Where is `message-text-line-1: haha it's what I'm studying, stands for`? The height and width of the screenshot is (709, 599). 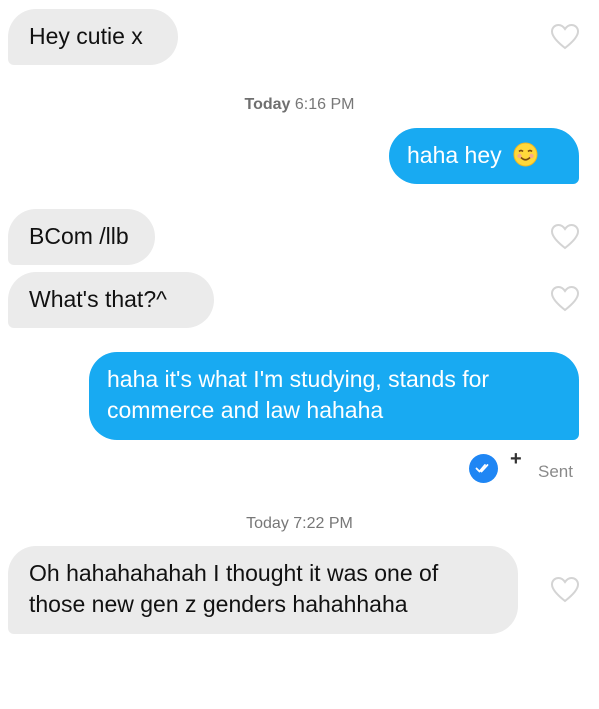
message-text-line-1: haha it's what I'm studying, stands for is located at coordinates (298, 379).